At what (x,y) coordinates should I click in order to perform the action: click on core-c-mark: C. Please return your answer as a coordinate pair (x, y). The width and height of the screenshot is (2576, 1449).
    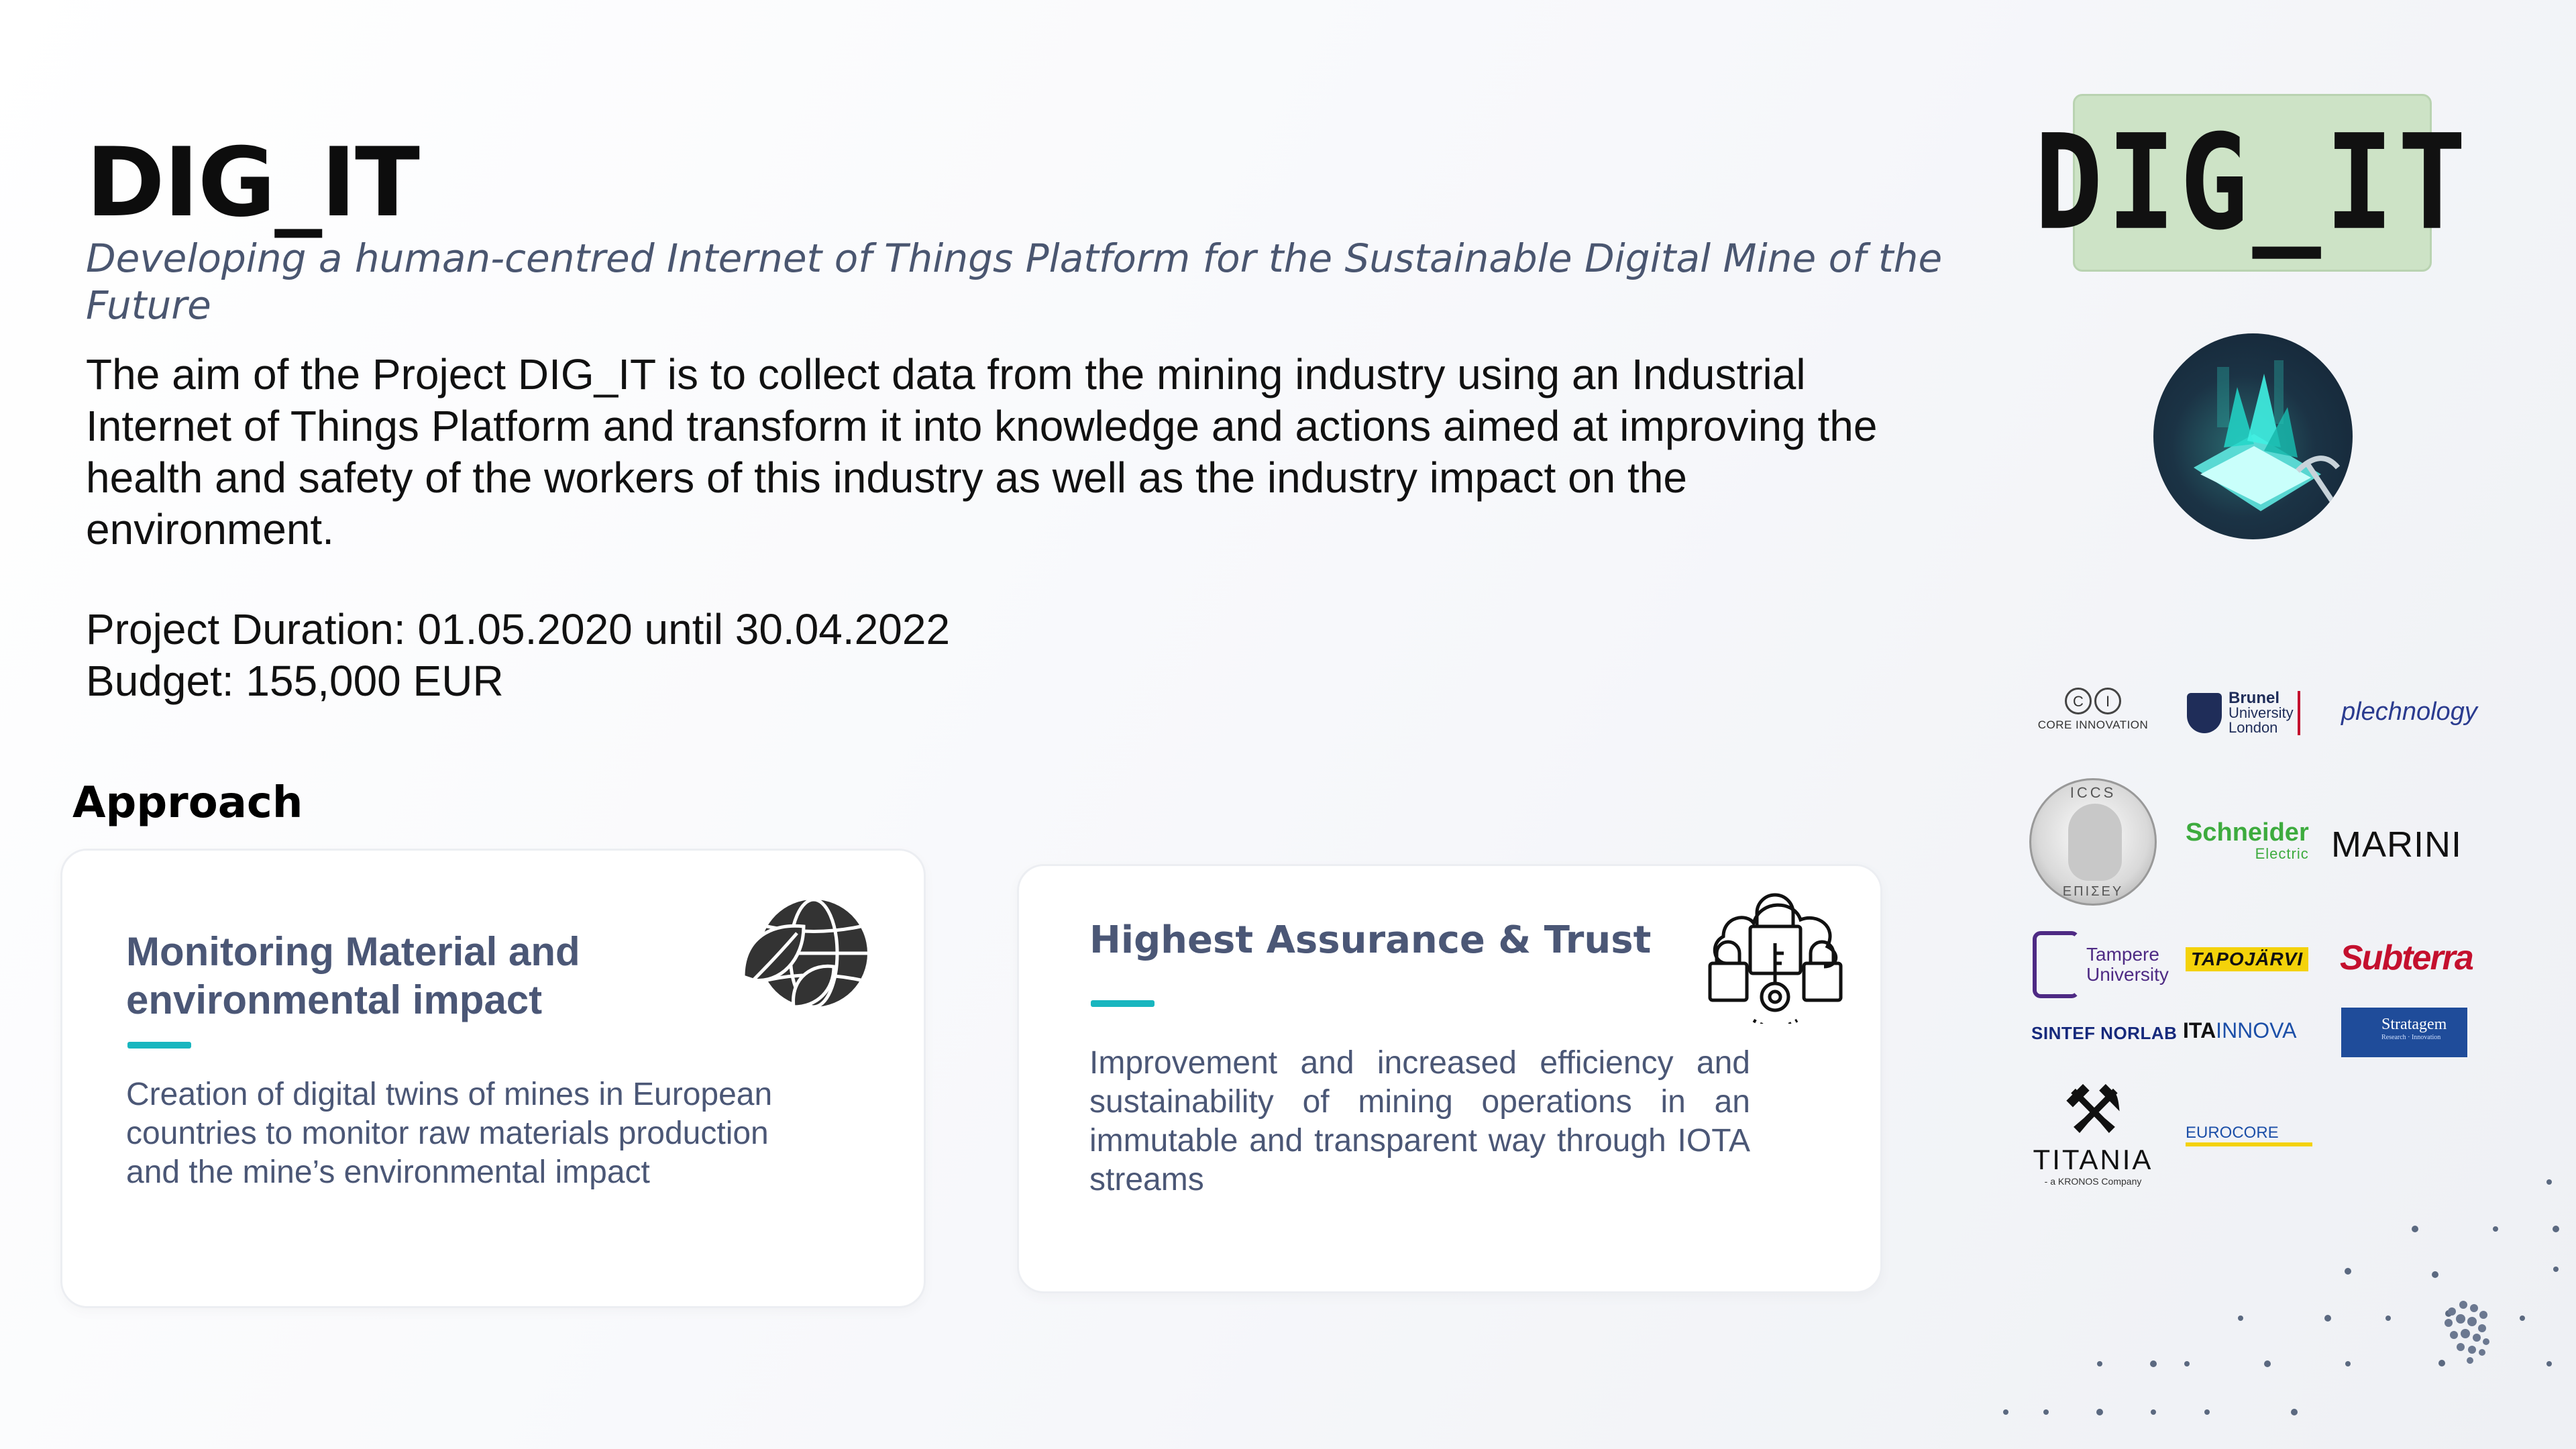
    Looking at the image, I should click on (2078, 701).